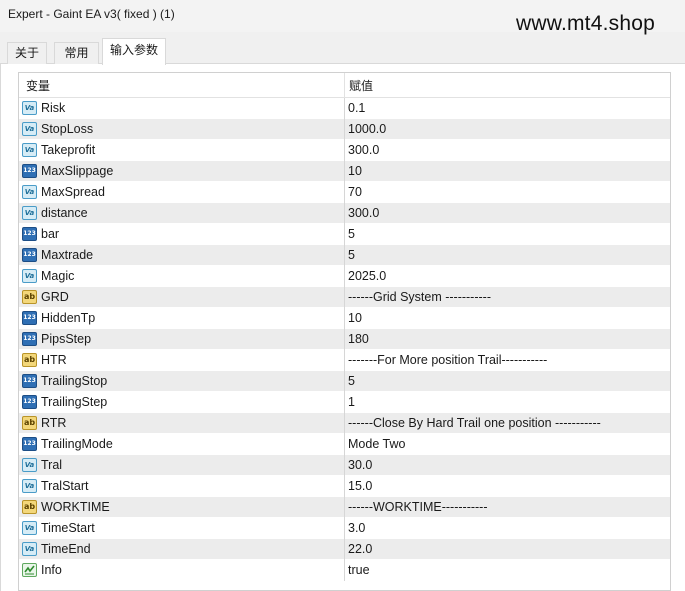 Image resolution: width=685 pixels, height=591 pixels. Describe the element at coordinates (77, 444) in the screenshot. I see `param-name: TrailingMode` at that location.